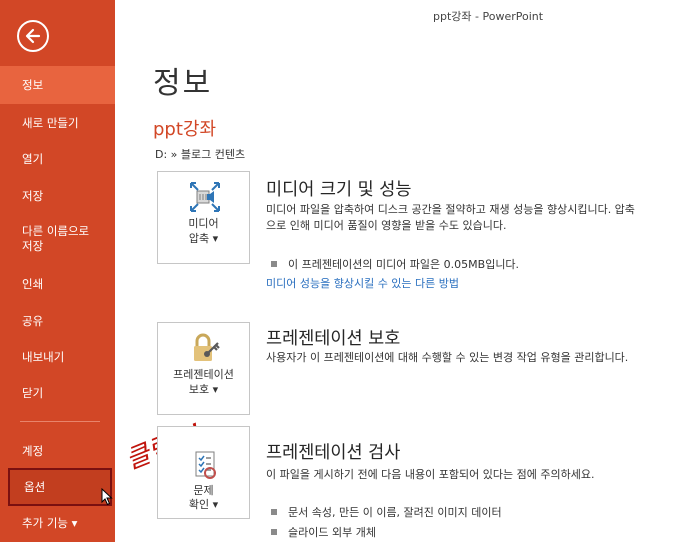  Describe the element at coordinates (56, 238) in the screenshot. I see `sidebar-item-label: 다른 이름으로 저장` at that location.